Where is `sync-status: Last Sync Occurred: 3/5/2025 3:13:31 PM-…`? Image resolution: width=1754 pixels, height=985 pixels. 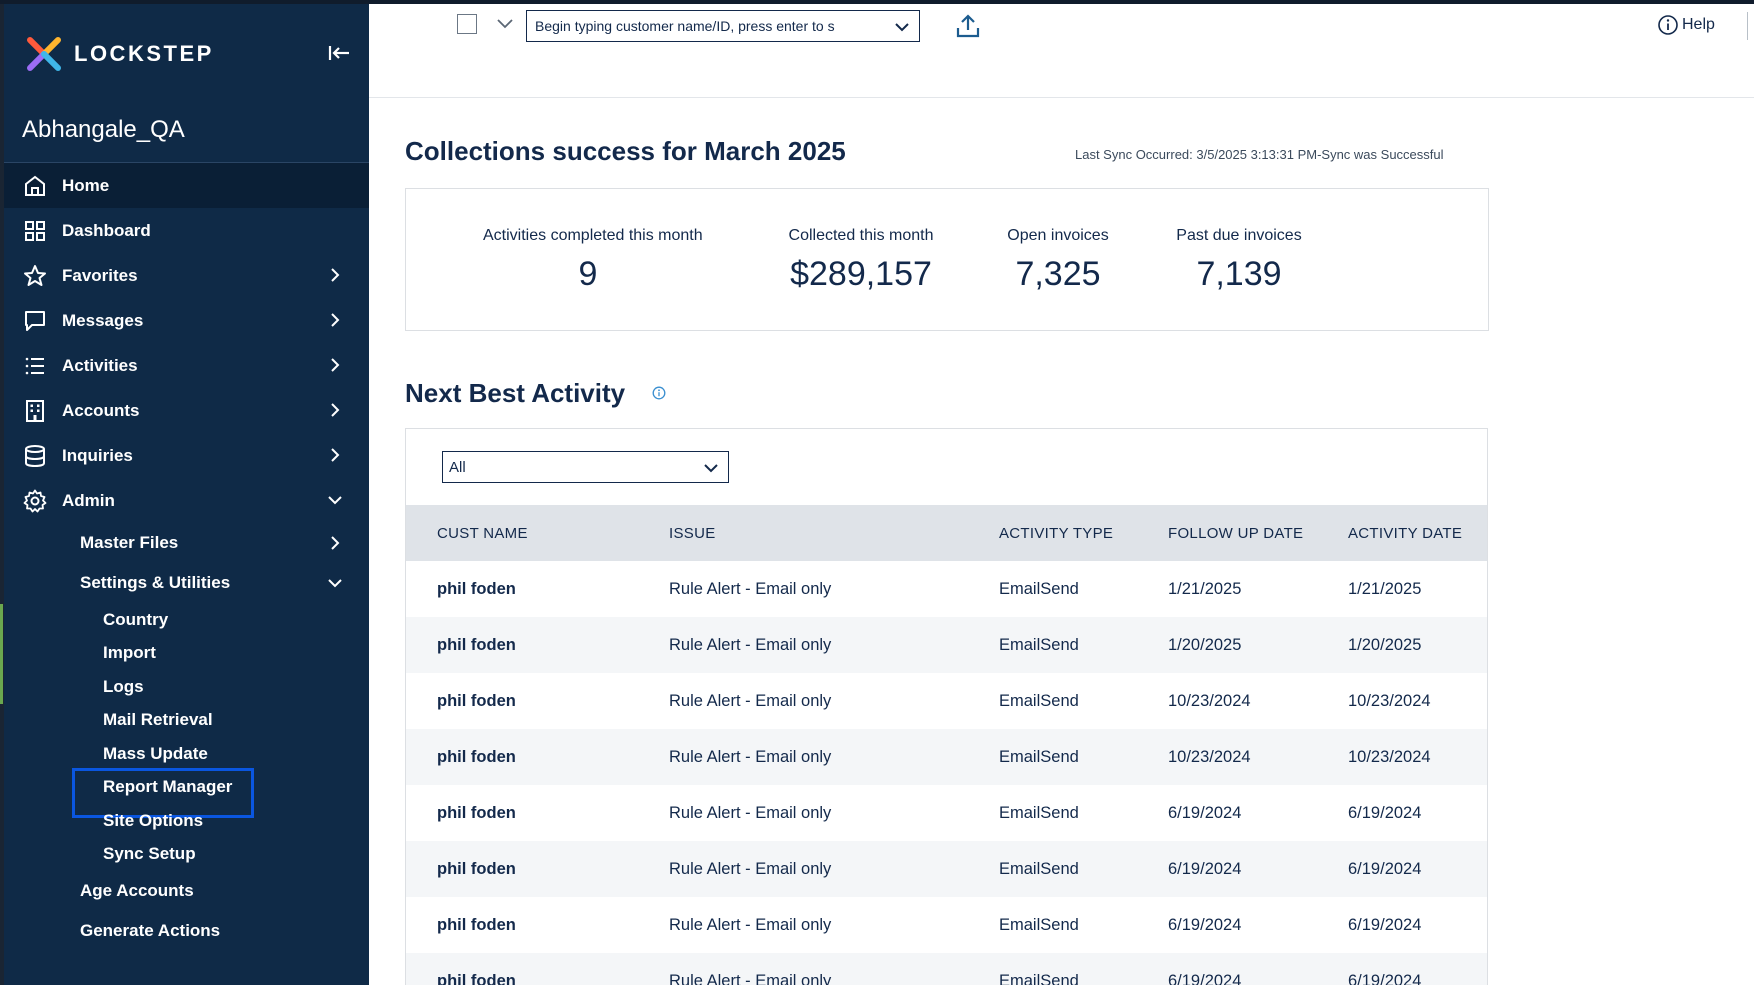 sync-status: Last Sync Occurred: 3/5/2025 3:13:31 PM-… is located at coordinates (1259, 154).